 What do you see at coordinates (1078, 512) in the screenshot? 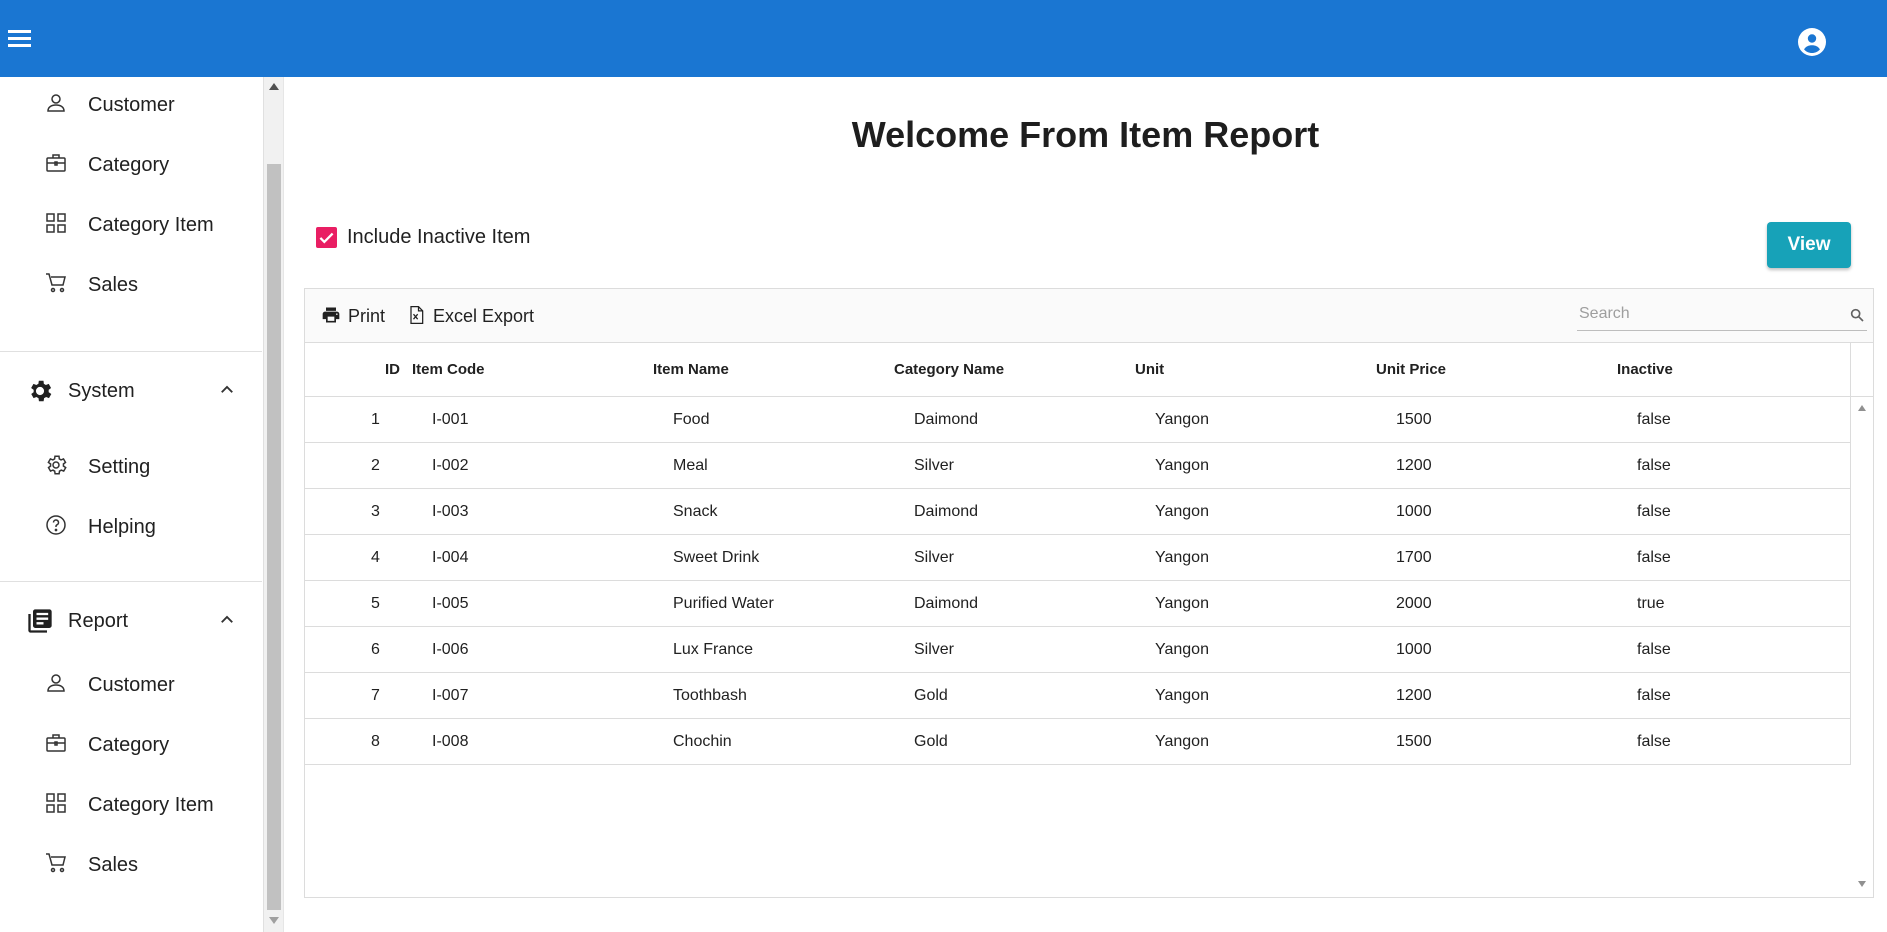
I see `table-row: 3 I-003 Snack Daimond Yangon 1000 false` at bounding box center [1078, 512].